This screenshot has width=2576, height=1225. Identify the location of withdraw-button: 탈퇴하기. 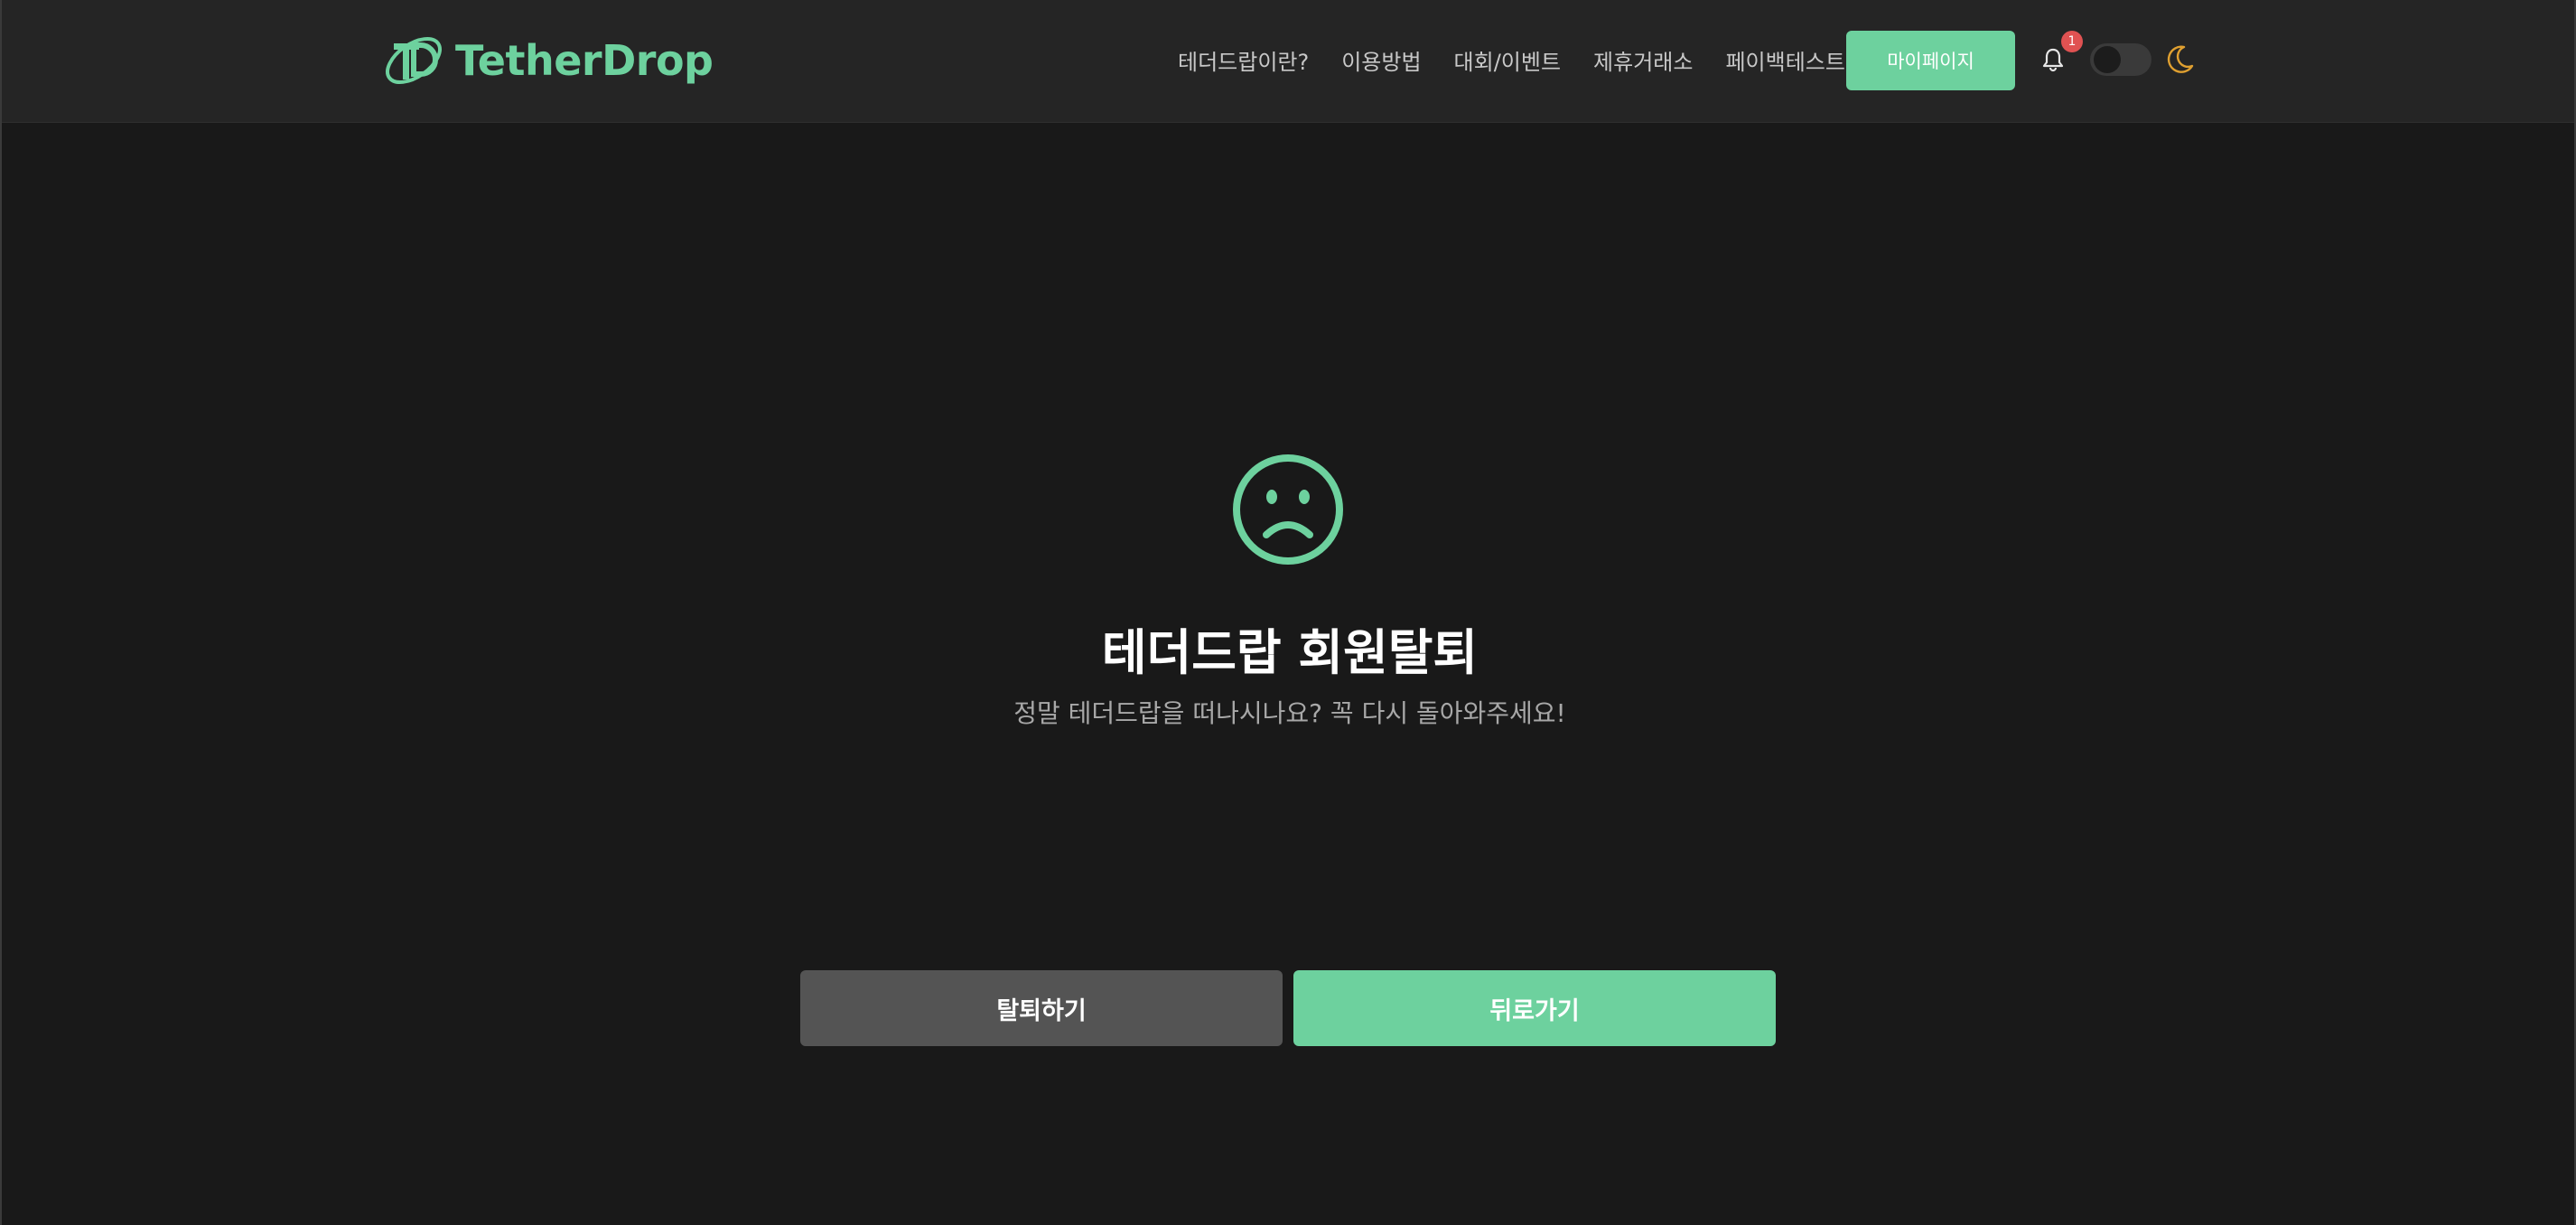
(1041, 1008).